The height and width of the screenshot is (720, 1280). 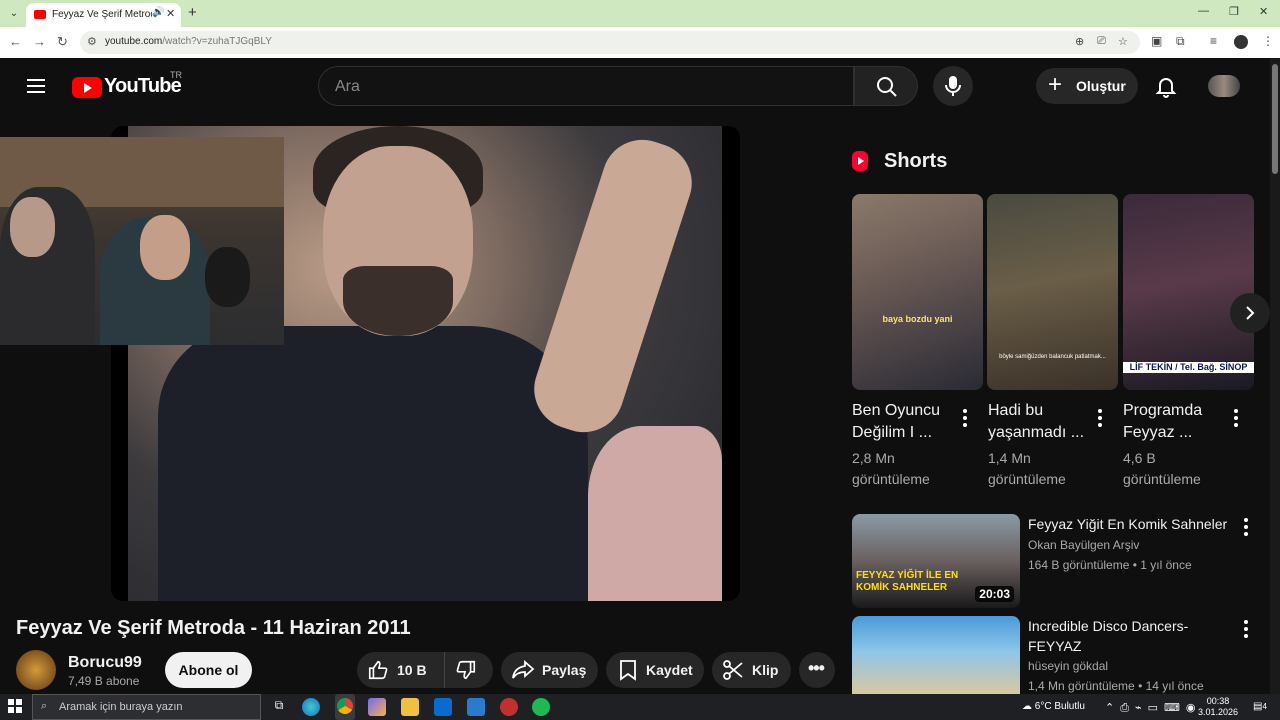 I want to click on chrome-icon, so click(x=345, y=706).